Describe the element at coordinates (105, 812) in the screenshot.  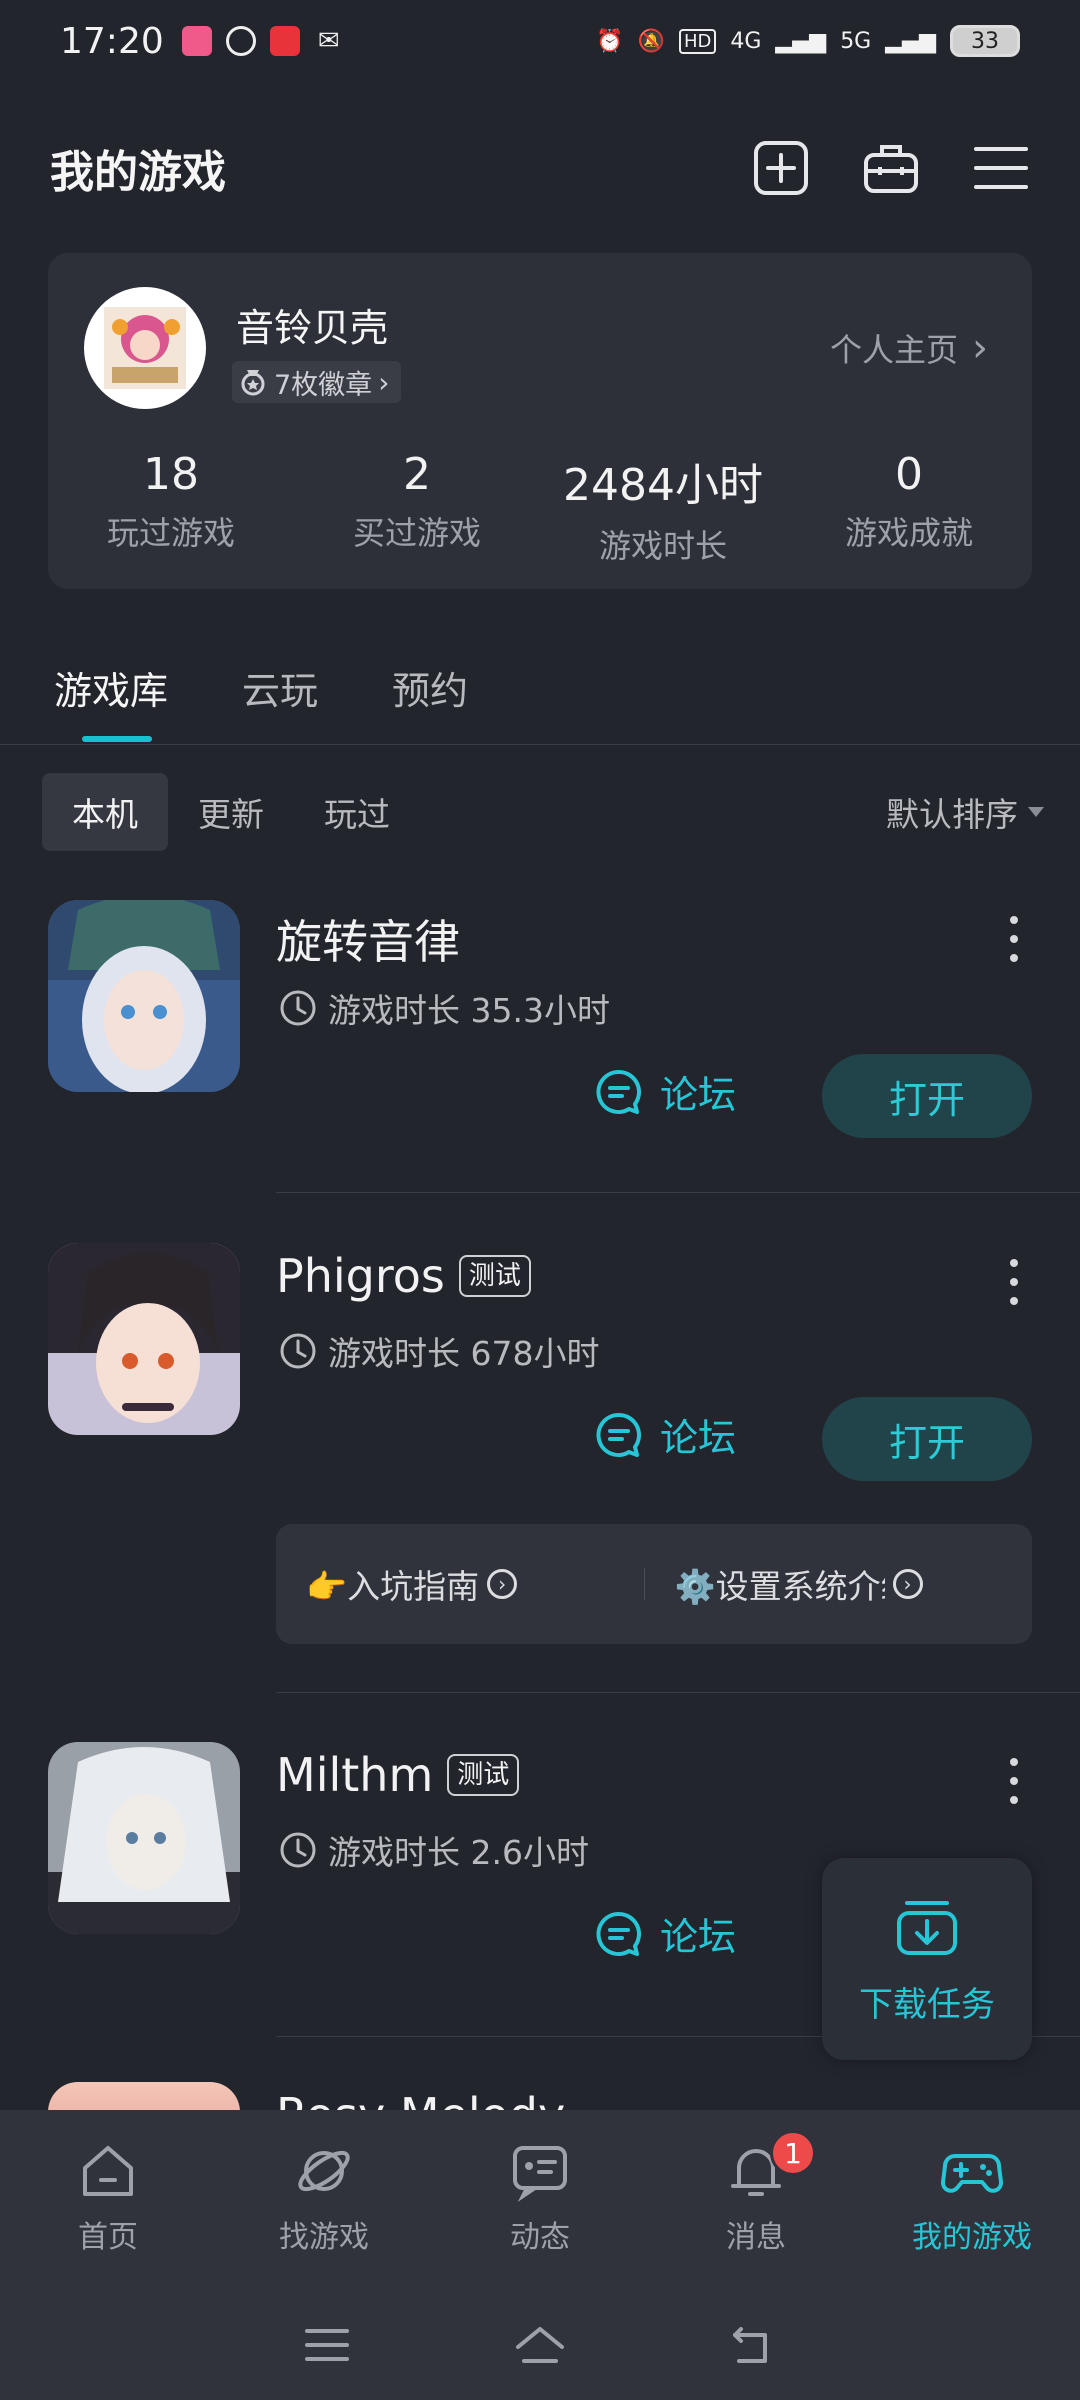
I see `filter-local: 本机` at that location.